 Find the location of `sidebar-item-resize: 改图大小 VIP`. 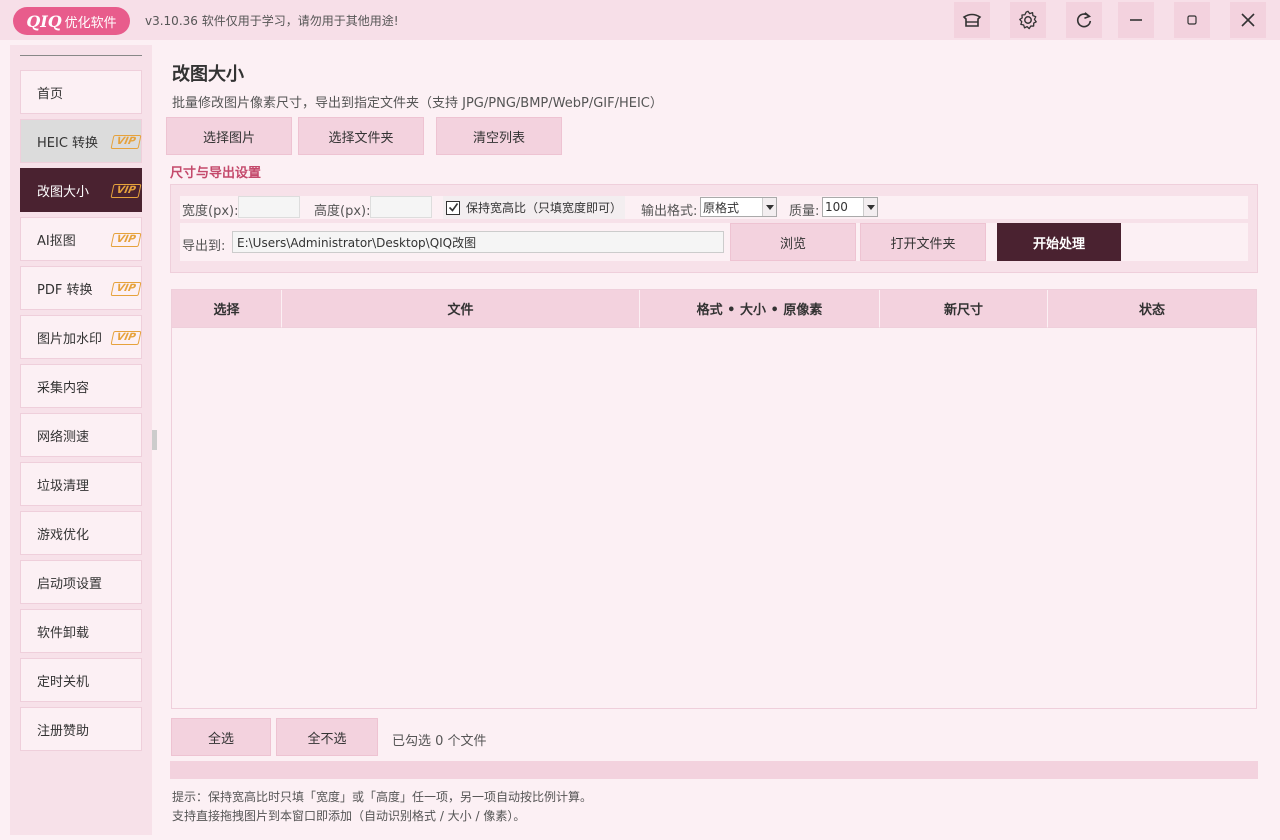

sidebar-item-resize: 改图大小 VIP is located at coordinates (81, 190).